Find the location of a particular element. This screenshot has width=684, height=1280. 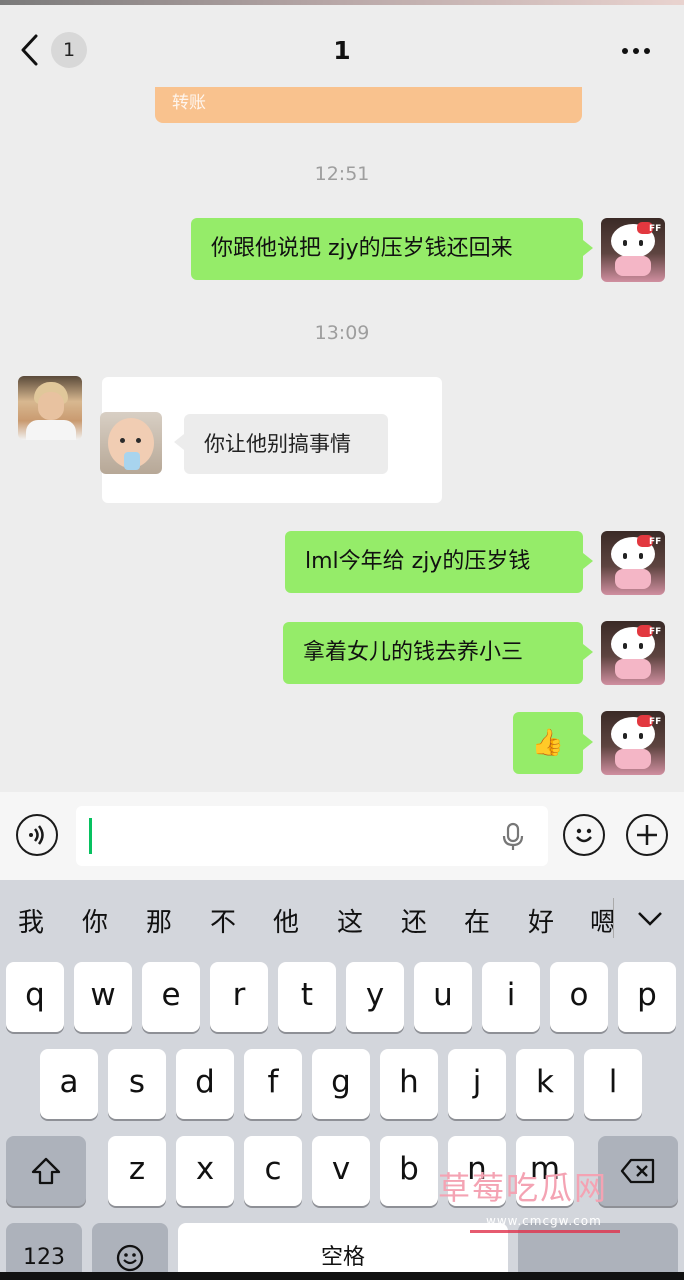

key-o: o is located at coordinates (579, 997).